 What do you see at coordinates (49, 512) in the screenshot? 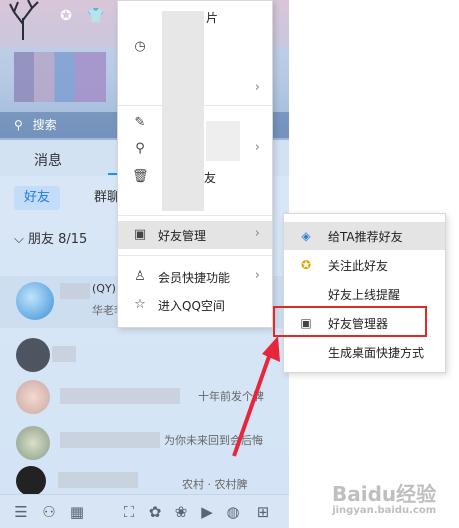
I see `add-friend-icon: ⚇` at bounding box center [49, 512].